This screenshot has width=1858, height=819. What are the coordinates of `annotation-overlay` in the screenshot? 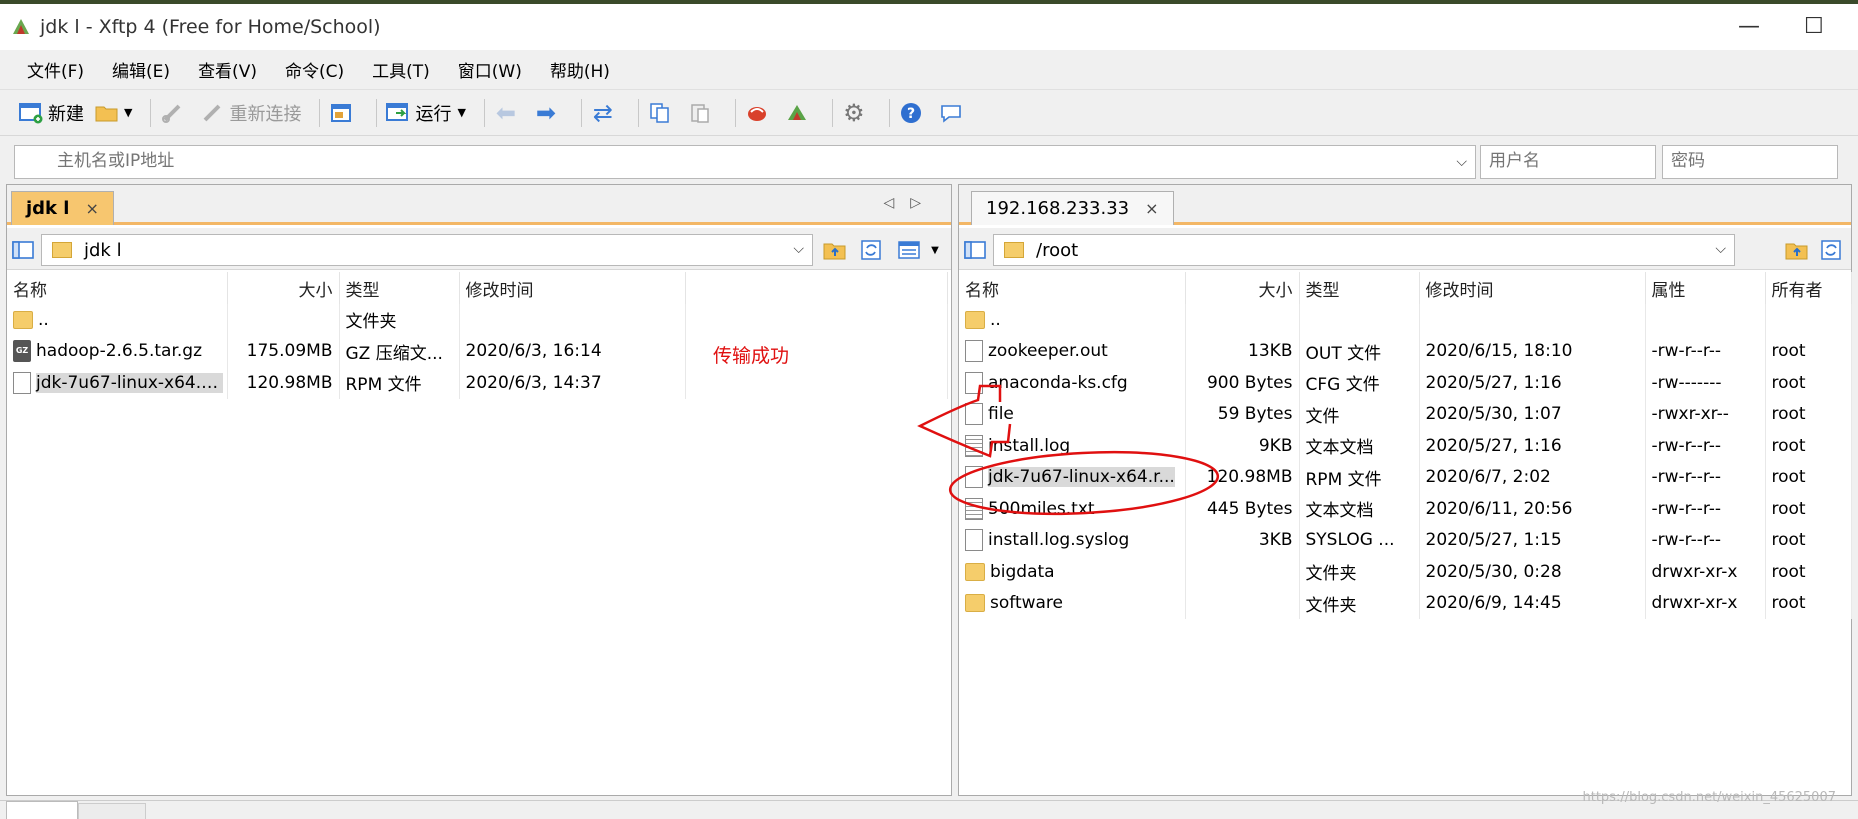 It's located at (1068, 450).